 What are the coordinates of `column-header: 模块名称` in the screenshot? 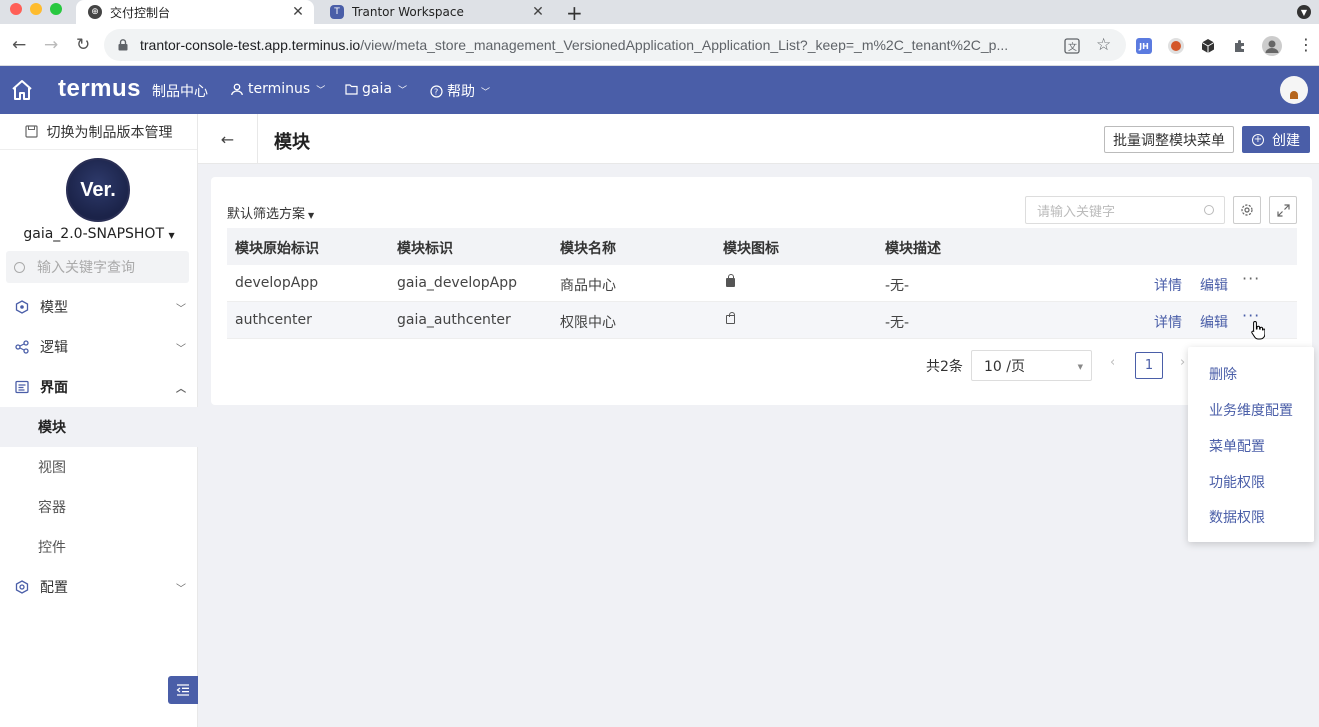 It's located at (588, 249).